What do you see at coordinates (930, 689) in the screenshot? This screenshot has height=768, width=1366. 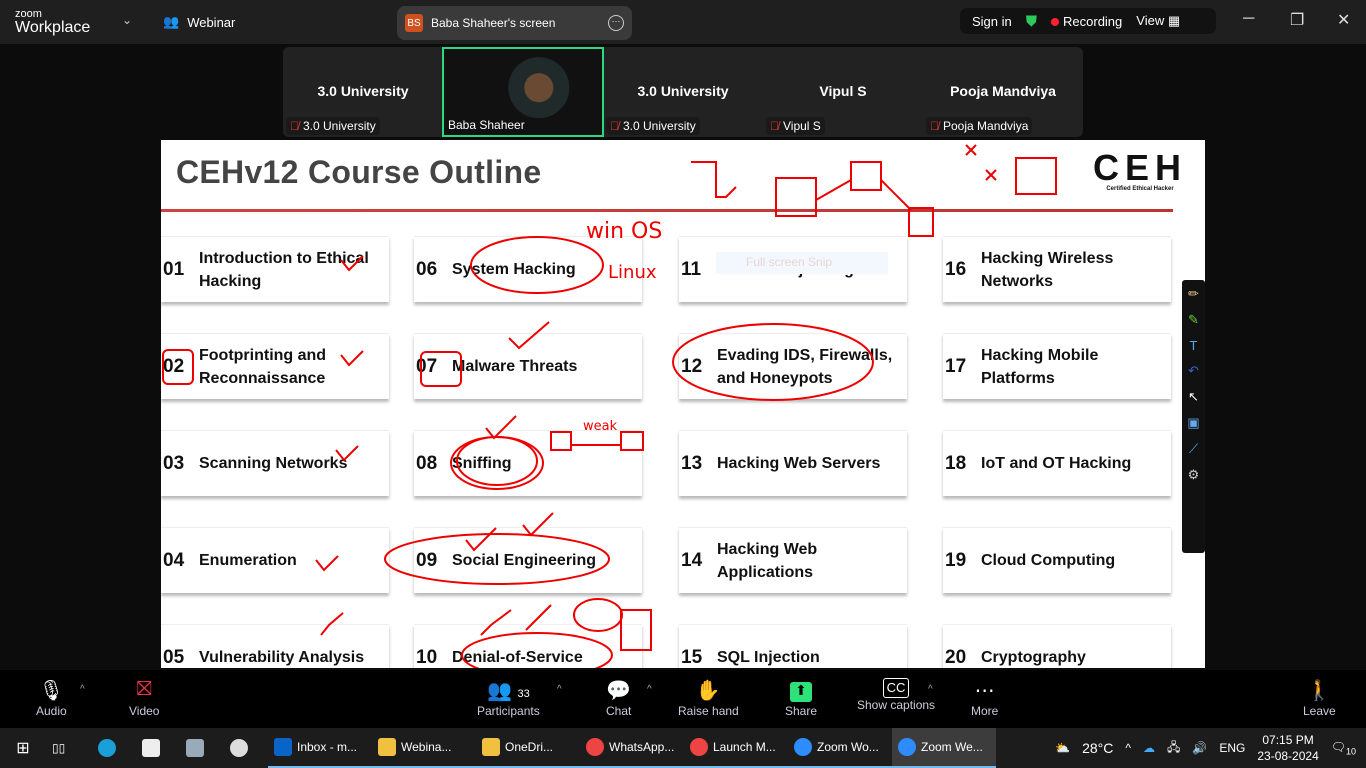 I see `captions-caret: ^` at bounding box center [930, 689].